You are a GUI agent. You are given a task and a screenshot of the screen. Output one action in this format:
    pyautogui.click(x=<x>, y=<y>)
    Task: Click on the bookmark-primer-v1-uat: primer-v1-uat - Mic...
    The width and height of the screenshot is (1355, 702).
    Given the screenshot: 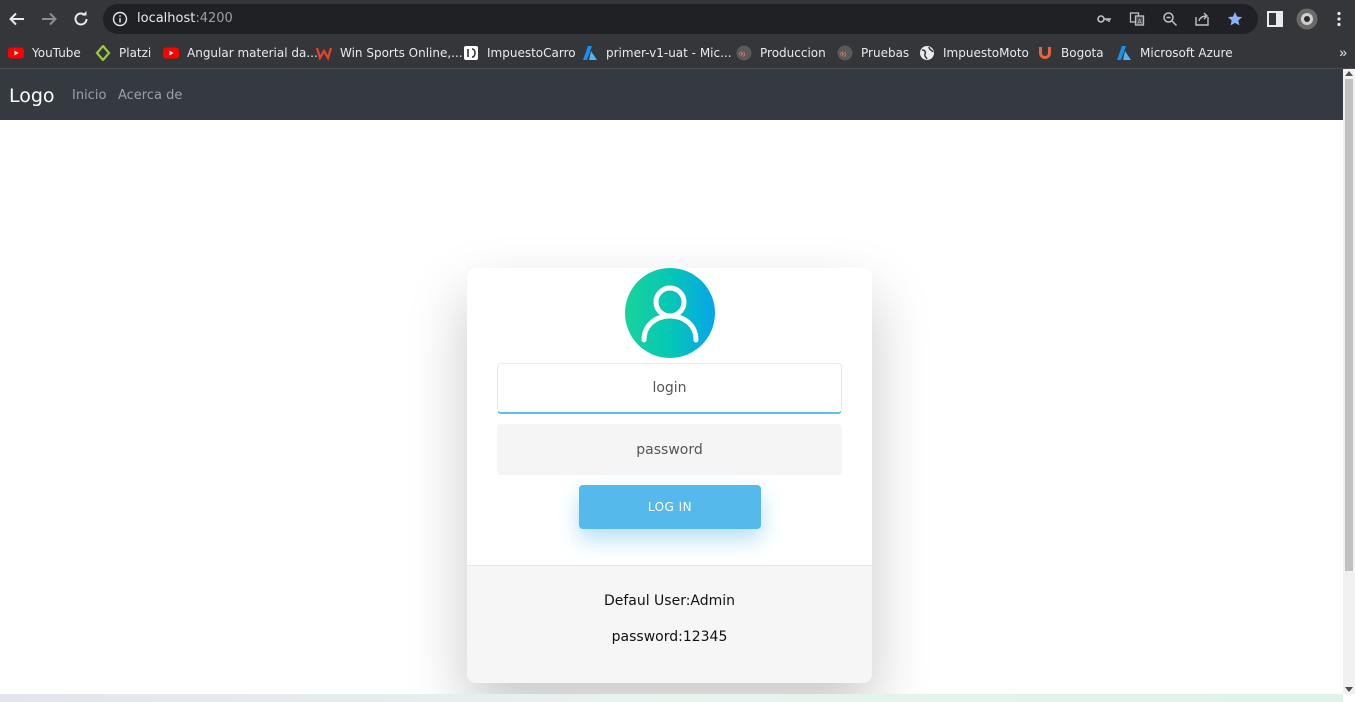 What is the action you would take?
    pyautogui.click(x=657, y=53)
    